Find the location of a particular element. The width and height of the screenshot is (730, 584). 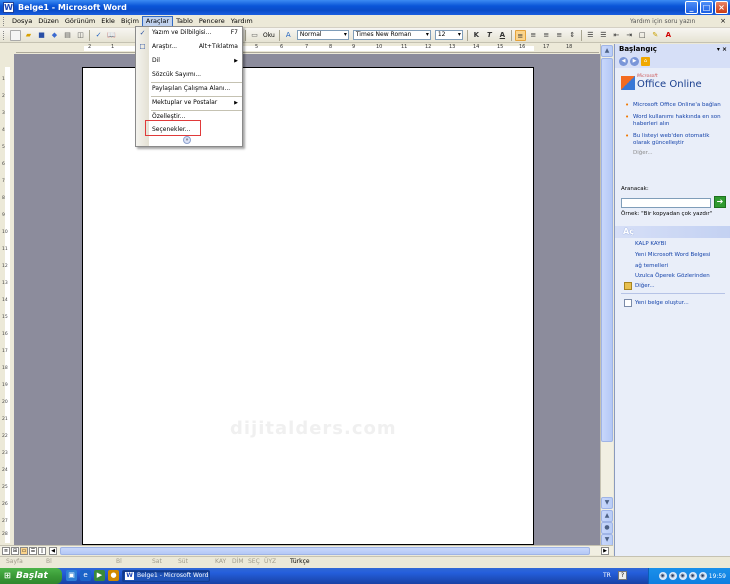

scroll-up-icon: ▲ is located at coordinates (607, 51).